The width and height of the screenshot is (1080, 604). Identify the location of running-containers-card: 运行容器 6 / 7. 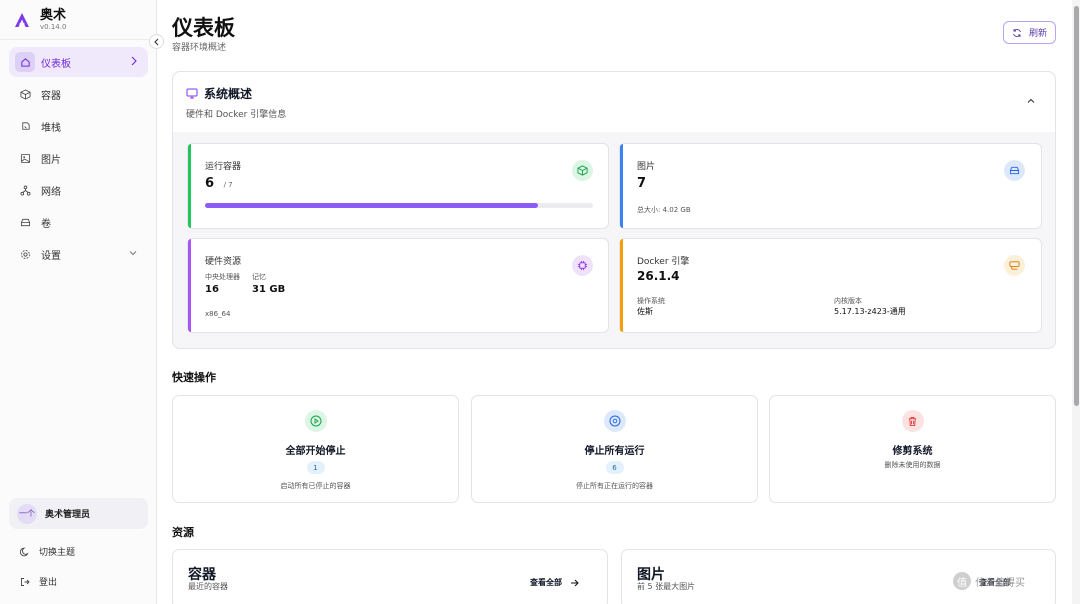
(398, 186).